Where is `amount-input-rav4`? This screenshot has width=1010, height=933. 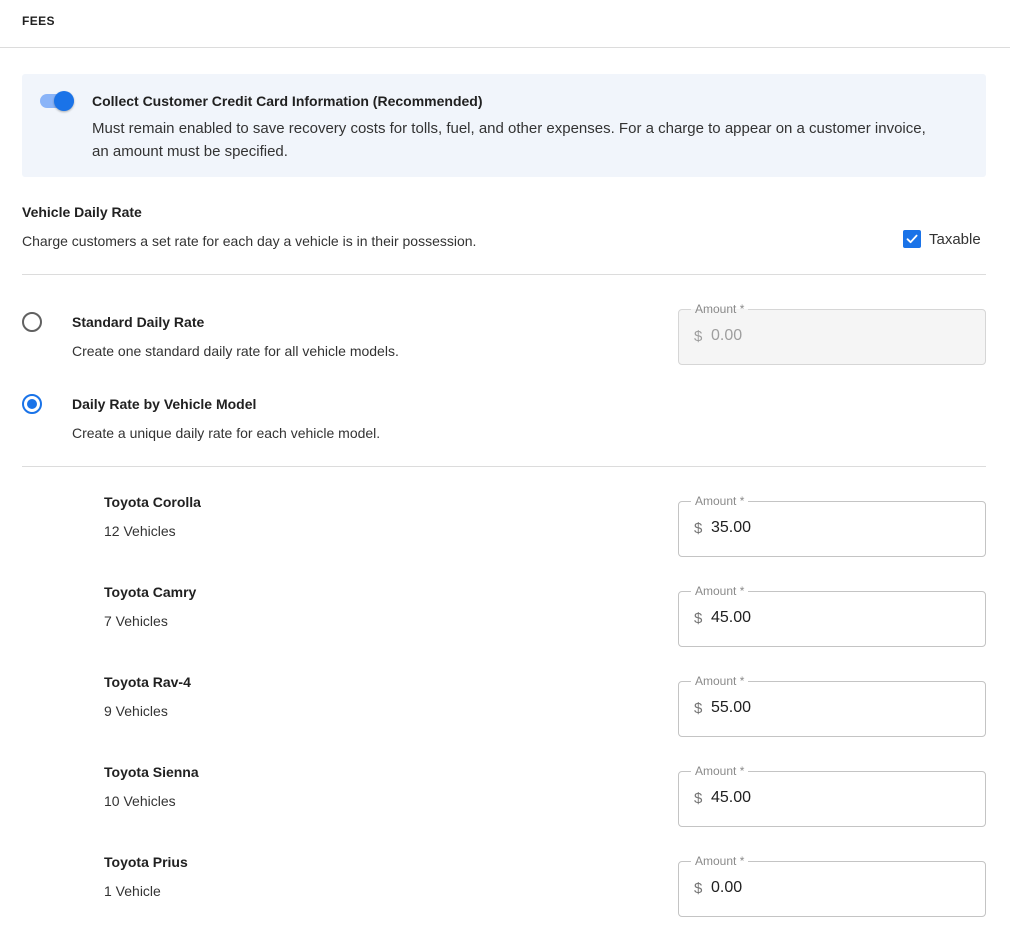 amount-input-rav4 is located at coordinates (841, 708).